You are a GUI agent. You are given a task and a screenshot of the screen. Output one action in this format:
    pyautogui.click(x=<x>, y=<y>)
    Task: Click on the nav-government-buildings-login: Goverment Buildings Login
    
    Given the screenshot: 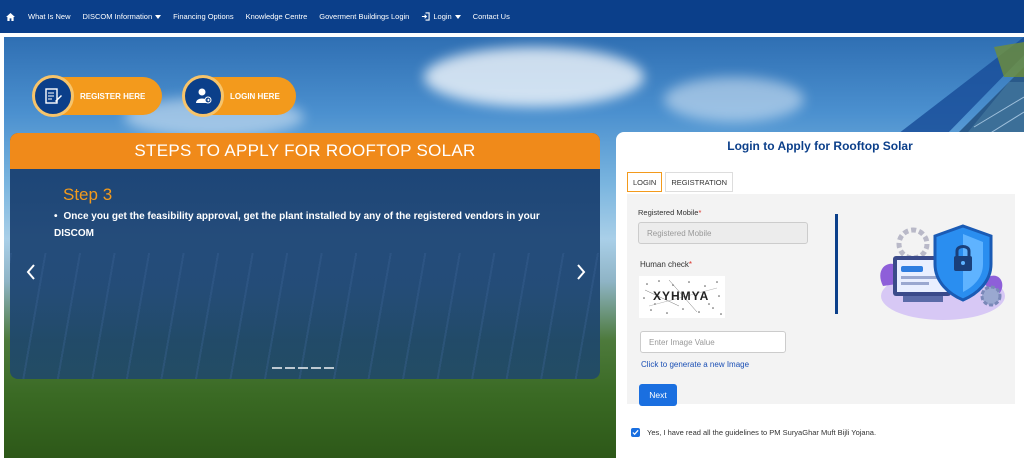 What is the action you would take?
    pyautogui.click(x=364, y=16)
    